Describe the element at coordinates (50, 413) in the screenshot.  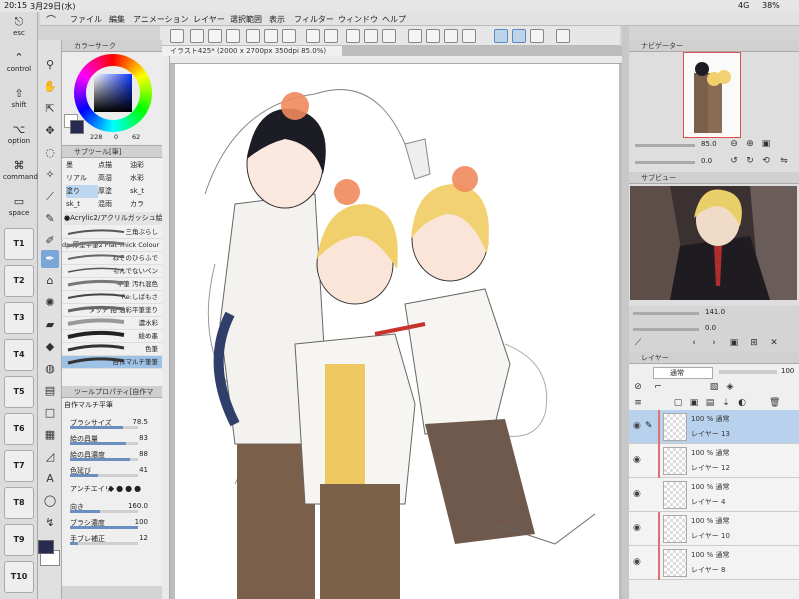
I see `figure-tool-icon: □` at that location.